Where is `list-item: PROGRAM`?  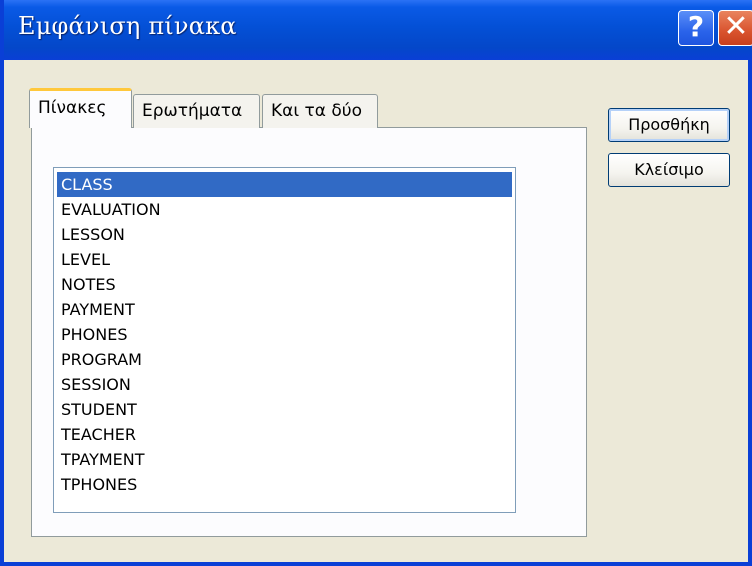
list-item: PROGRAM is located at coordinates (284, 359).